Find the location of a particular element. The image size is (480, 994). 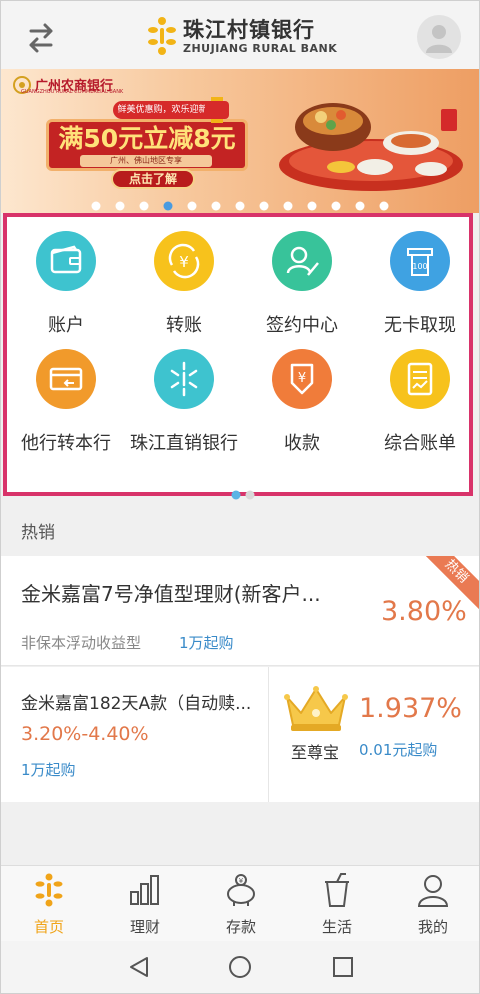

page-dot-active is located at coordinates (236, 495).